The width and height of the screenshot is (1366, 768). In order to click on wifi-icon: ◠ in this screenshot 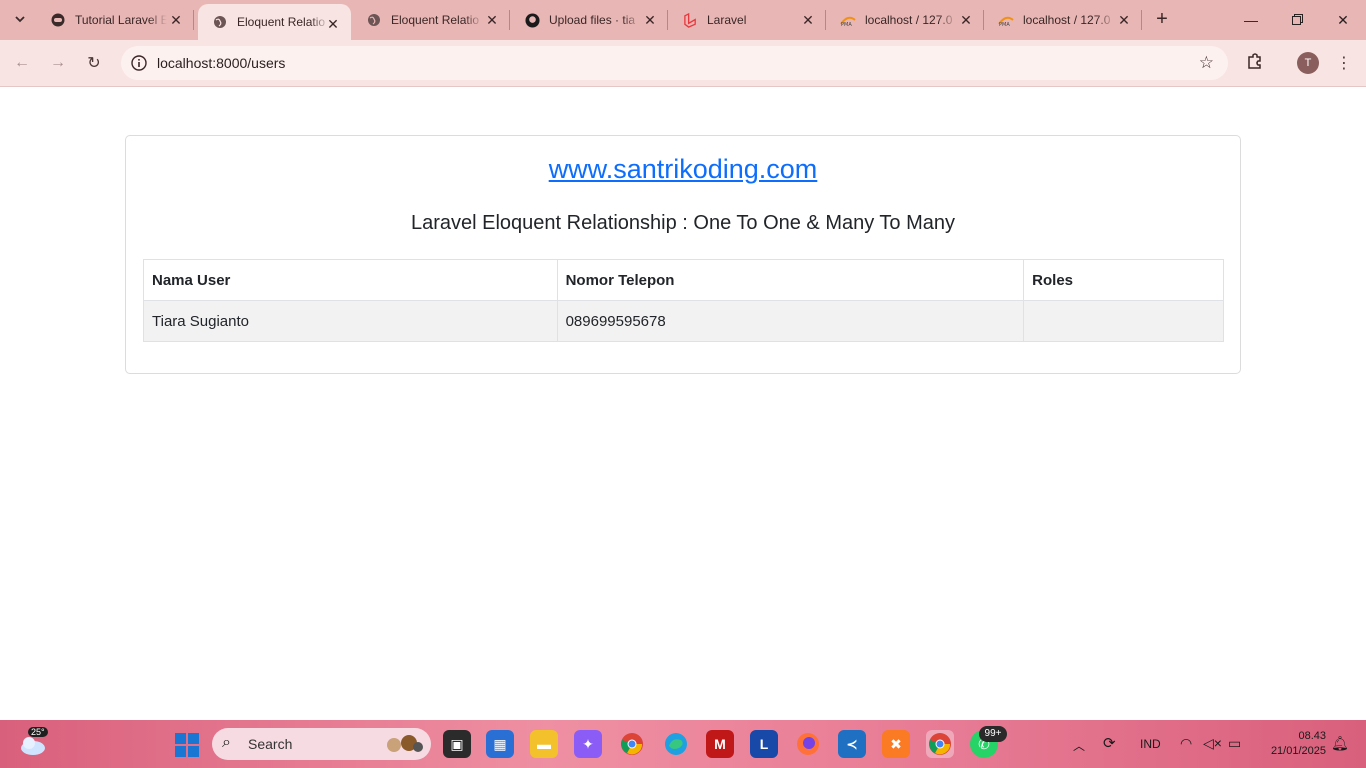, I will do `click(1186, 743)`.